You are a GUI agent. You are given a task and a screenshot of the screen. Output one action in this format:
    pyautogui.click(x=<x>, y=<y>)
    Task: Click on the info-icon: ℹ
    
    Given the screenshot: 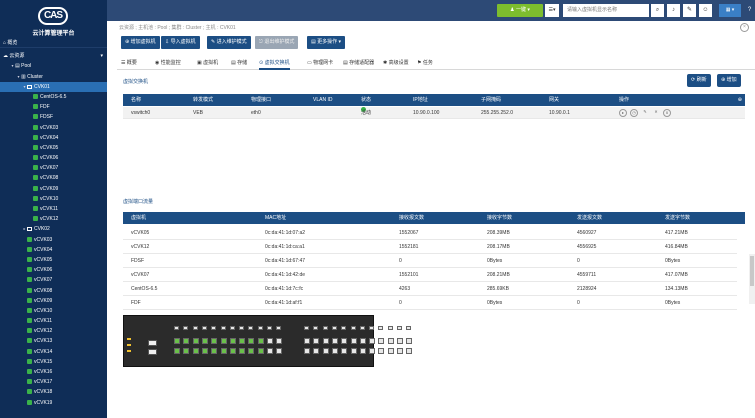 What is the action you would take?
    pyautogui.click(x=667, y=113)
    